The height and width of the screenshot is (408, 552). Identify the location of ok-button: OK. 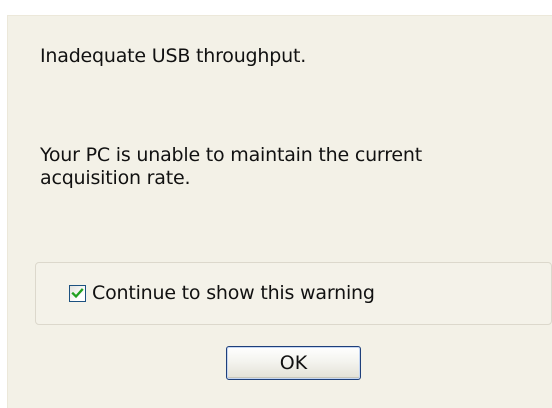
(293, 363).